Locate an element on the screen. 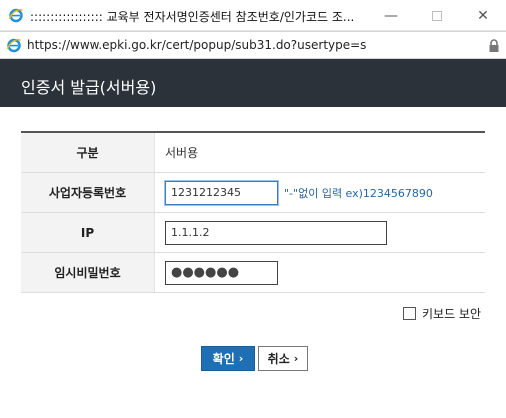  keyboard-security-label: 키보드 보안 is located at coordinates (452, 314).